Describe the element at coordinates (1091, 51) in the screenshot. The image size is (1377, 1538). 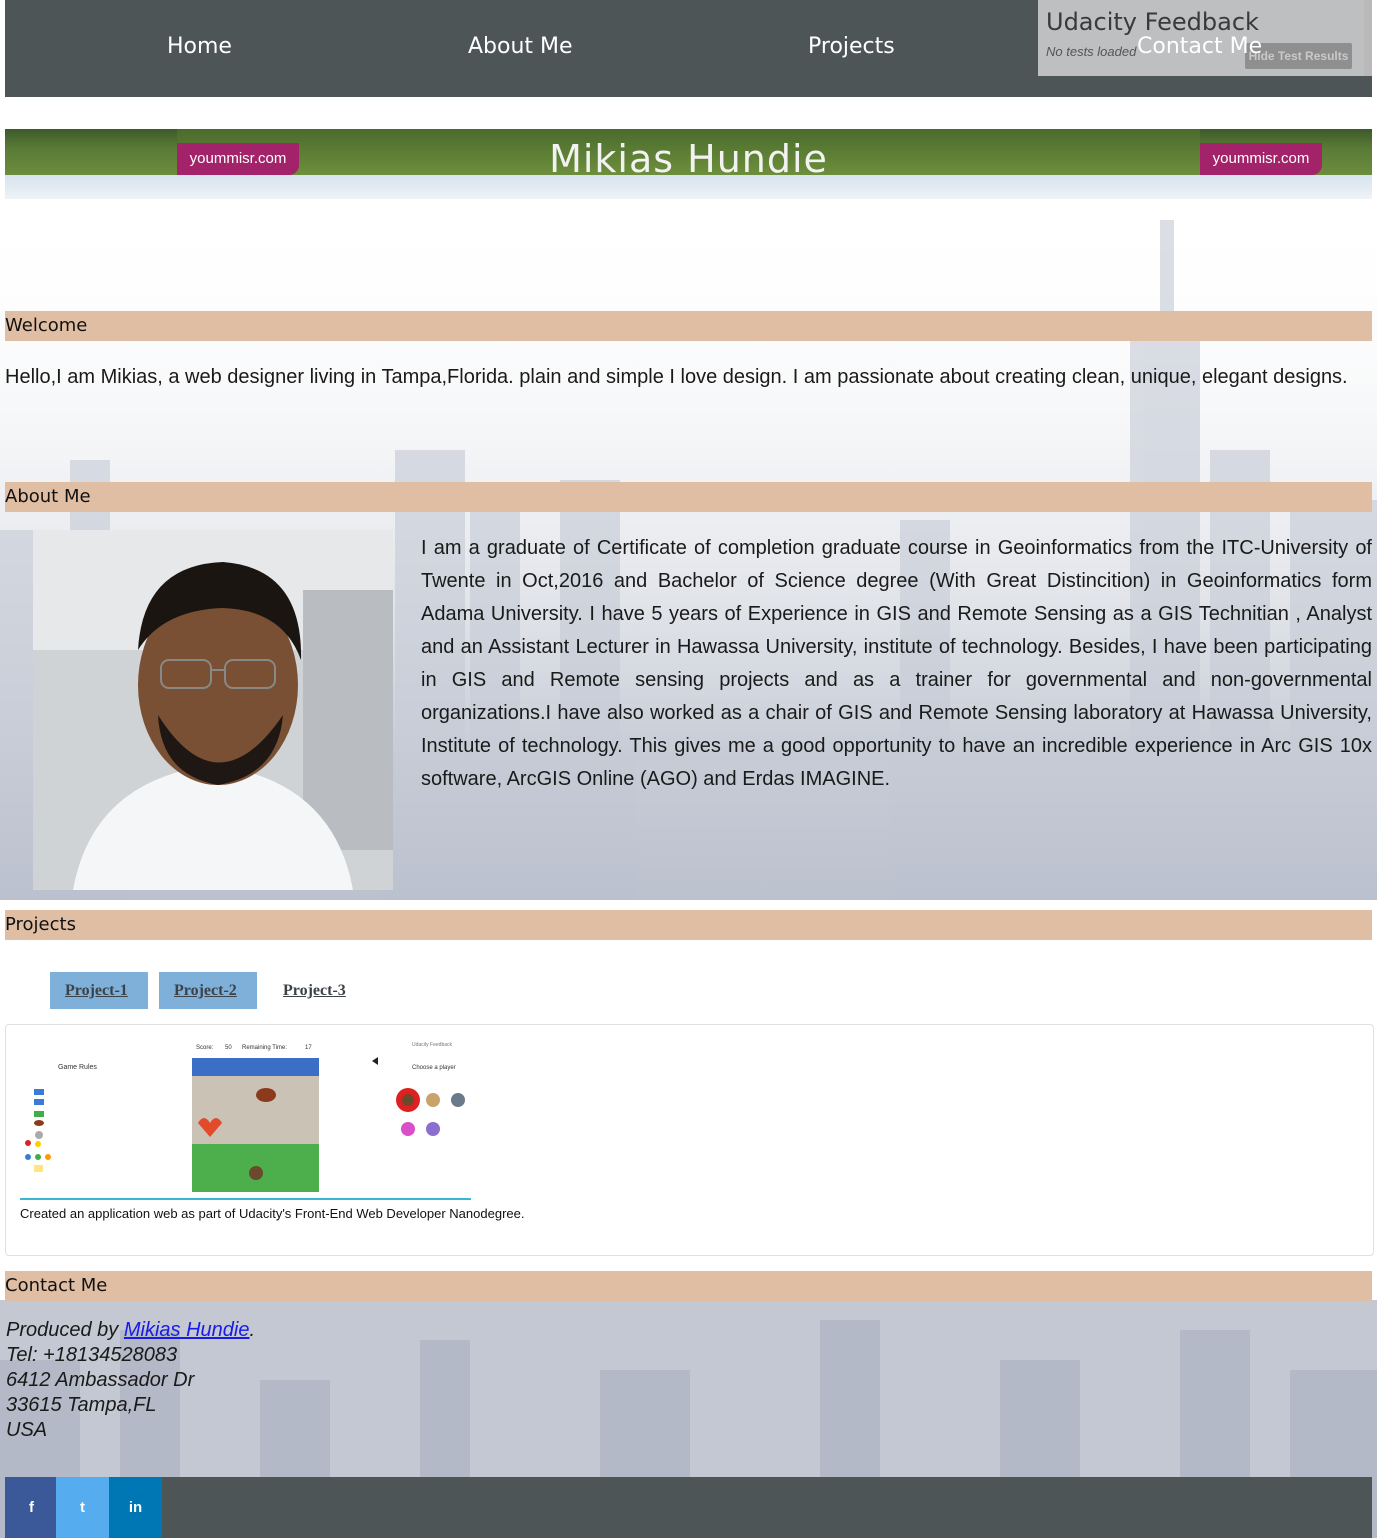
I see `feedback-status: No tests loaded` at that location.